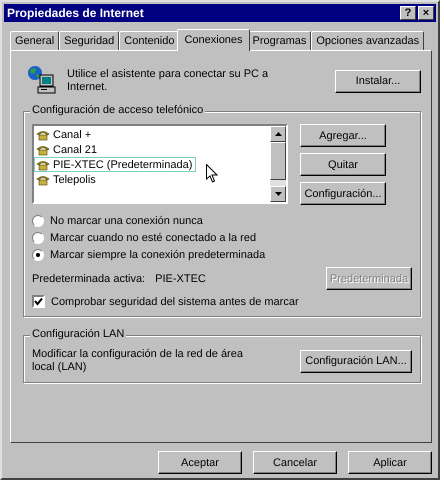 The image size is (444, 484). What do you see at coordinates (390, 462) in the screenshot?
I see `apply-button: Aplicar` at bounding box center [390, 462].